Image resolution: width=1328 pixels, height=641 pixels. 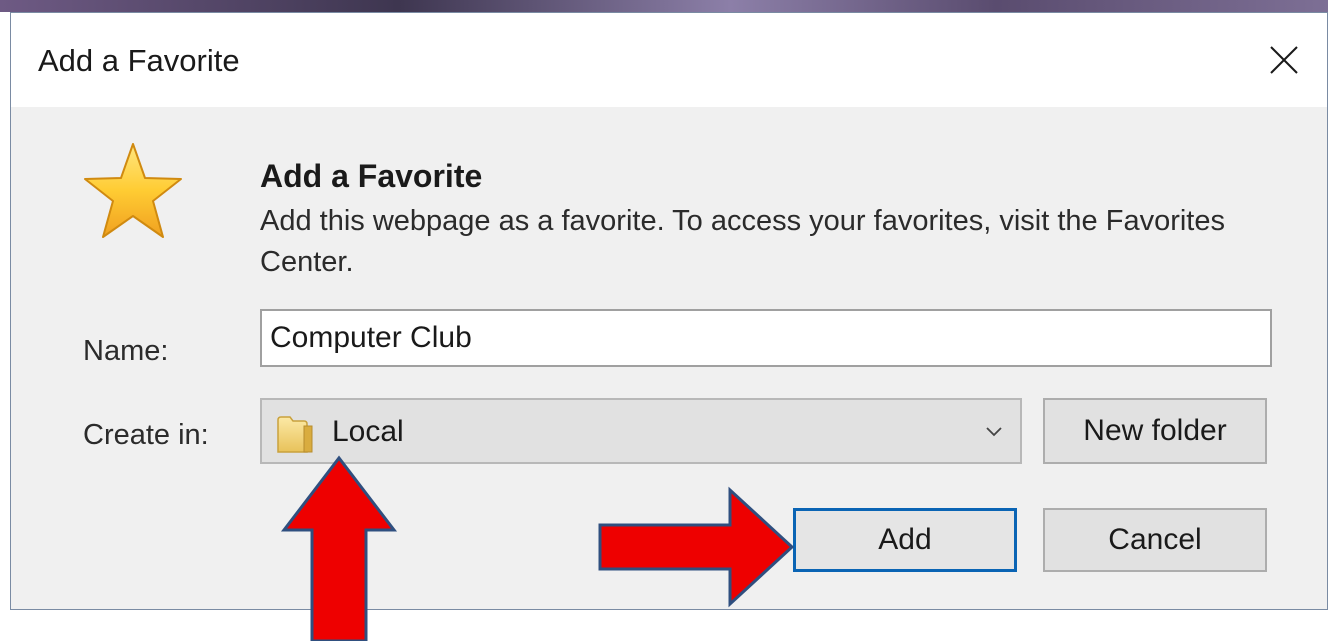 What do you see at coordinates (1155, 540) in the screenshot?
I see `cancel-button: Cancel` at bounding box center [1155, 540].